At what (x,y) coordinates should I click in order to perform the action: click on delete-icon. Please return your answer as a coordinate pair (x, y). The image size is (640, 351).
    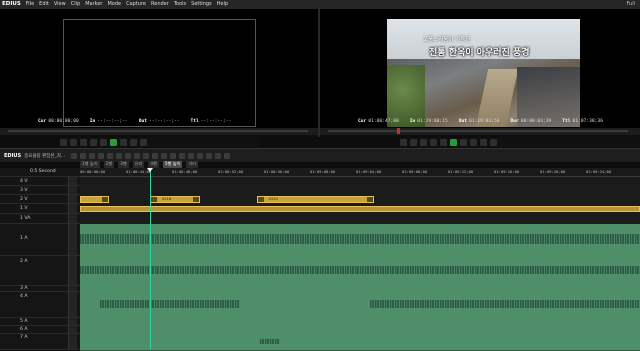
    Looking at the image, I should click on (146, 155).